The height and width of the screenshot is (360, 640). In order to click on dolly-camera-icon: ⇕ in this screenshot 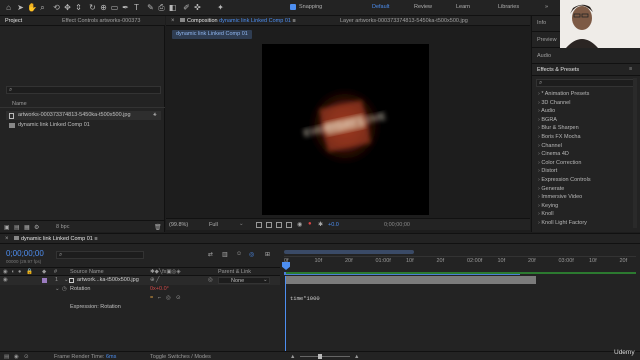, I will do `click(78, 7)`.